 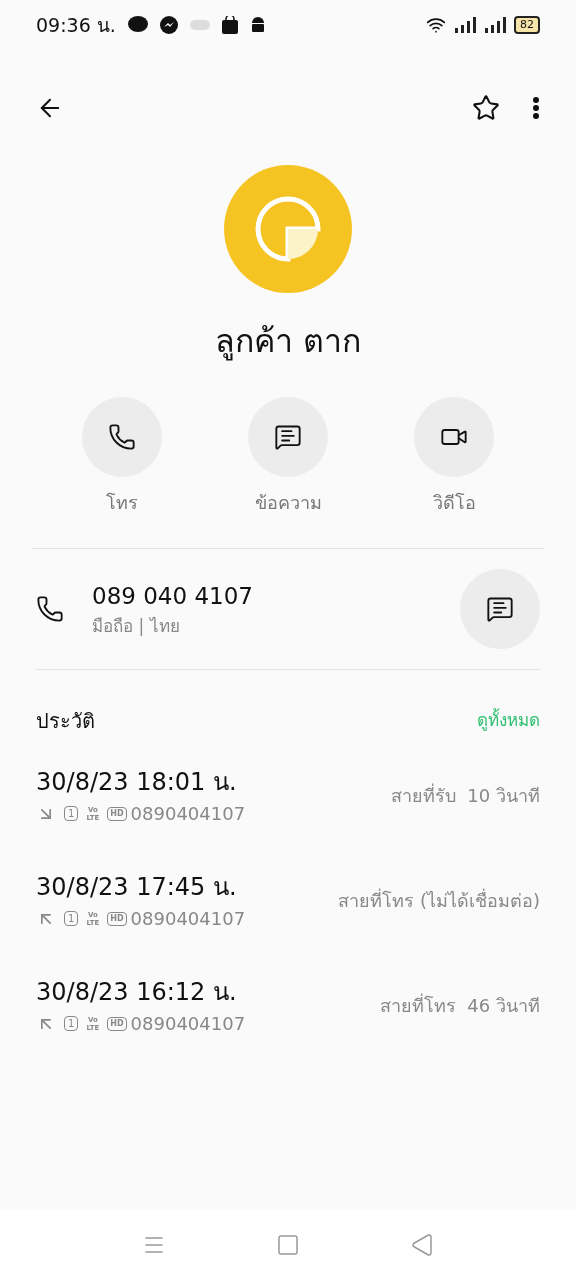 I want to click on messenger-icon, so click(x=168, y=25).